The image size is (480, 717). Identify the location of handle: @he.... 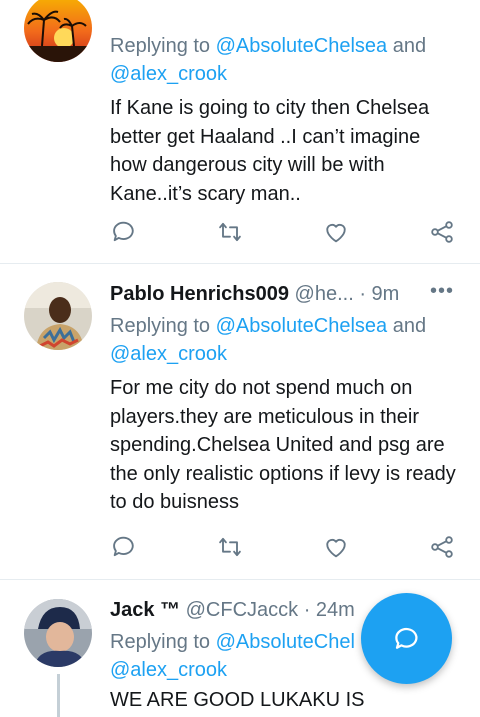
(324, 294).